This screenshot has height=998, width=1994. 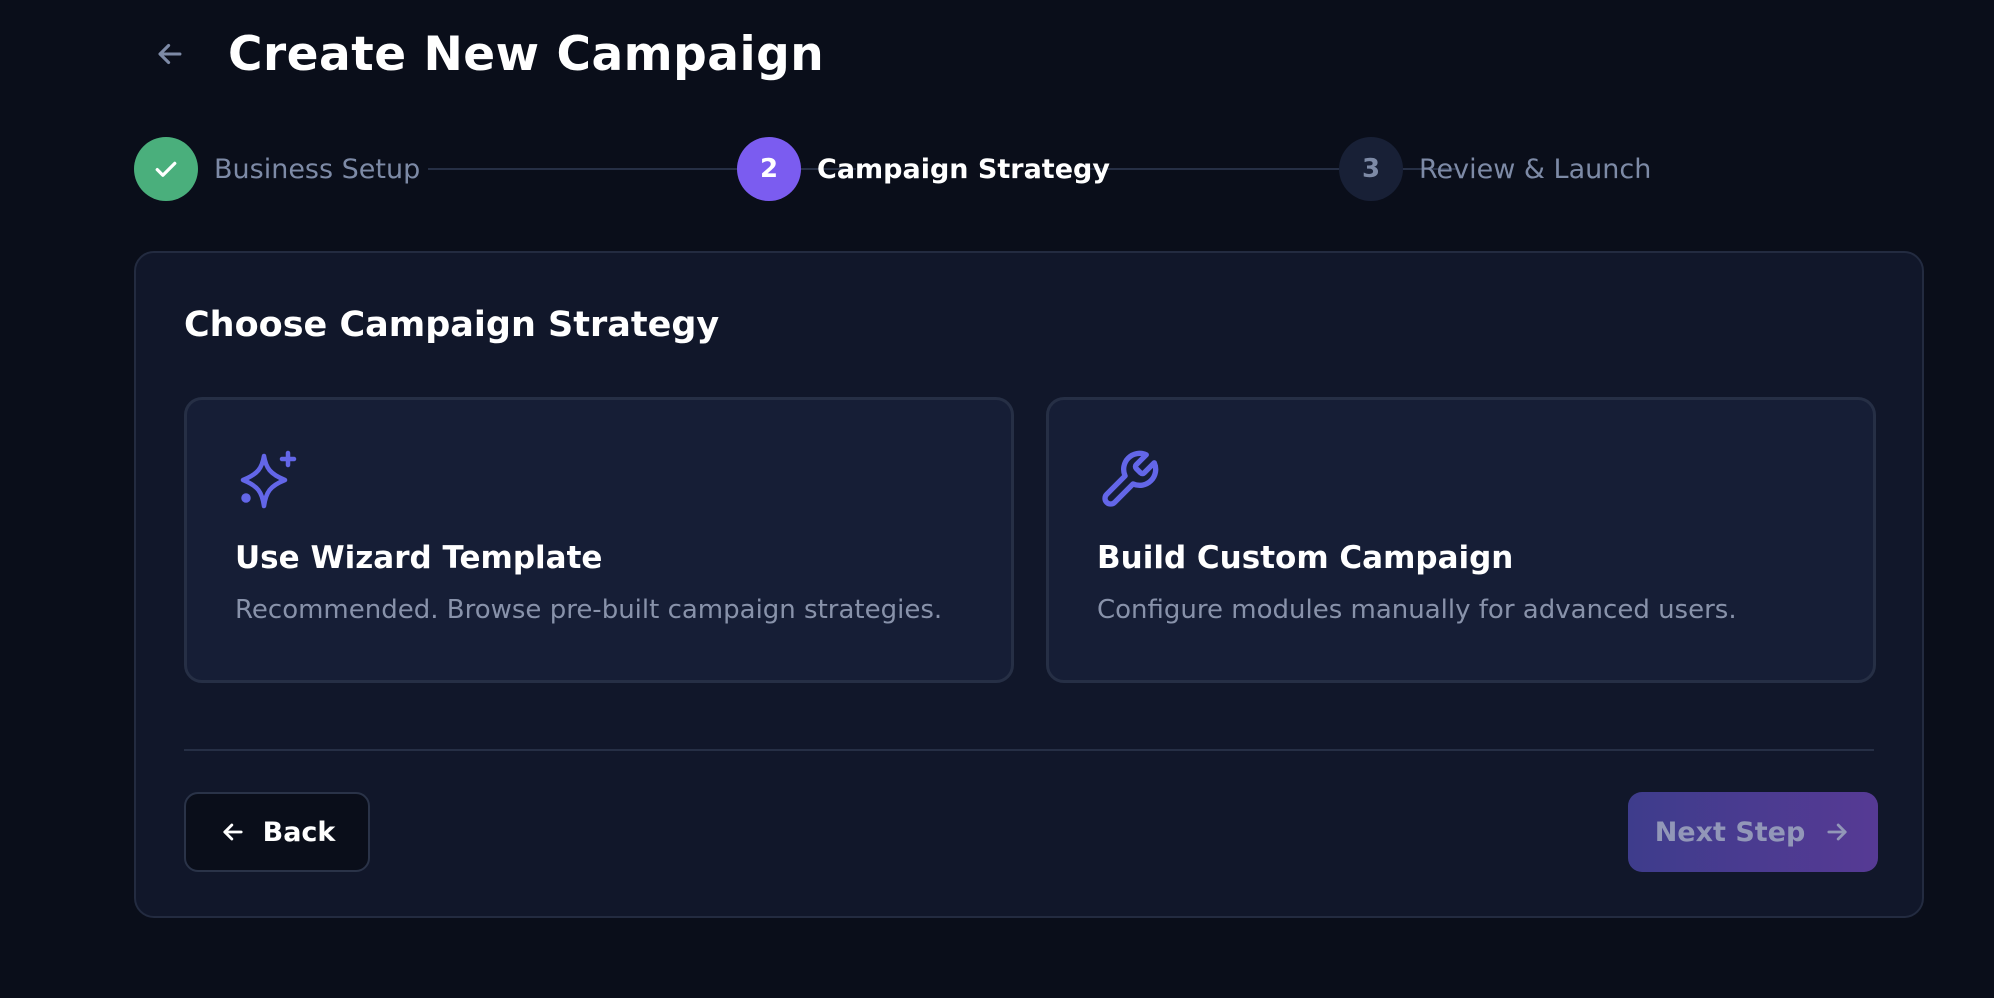 I want to click on check-icon, so click(x=166, y=169).